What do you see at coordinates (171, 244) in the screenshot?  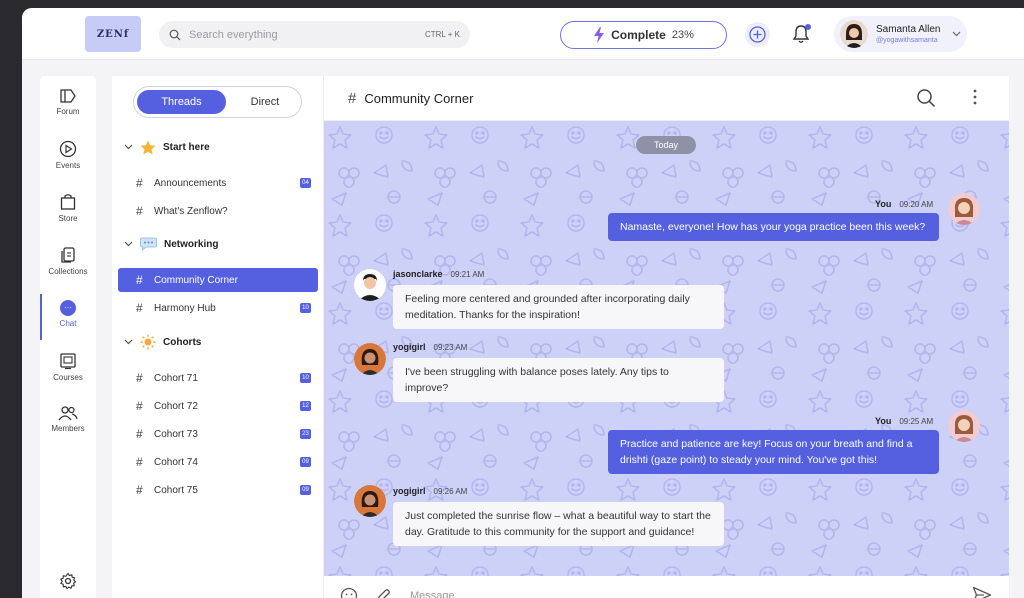 I see `group-networking: Networking` at bounding box center [171, 244].